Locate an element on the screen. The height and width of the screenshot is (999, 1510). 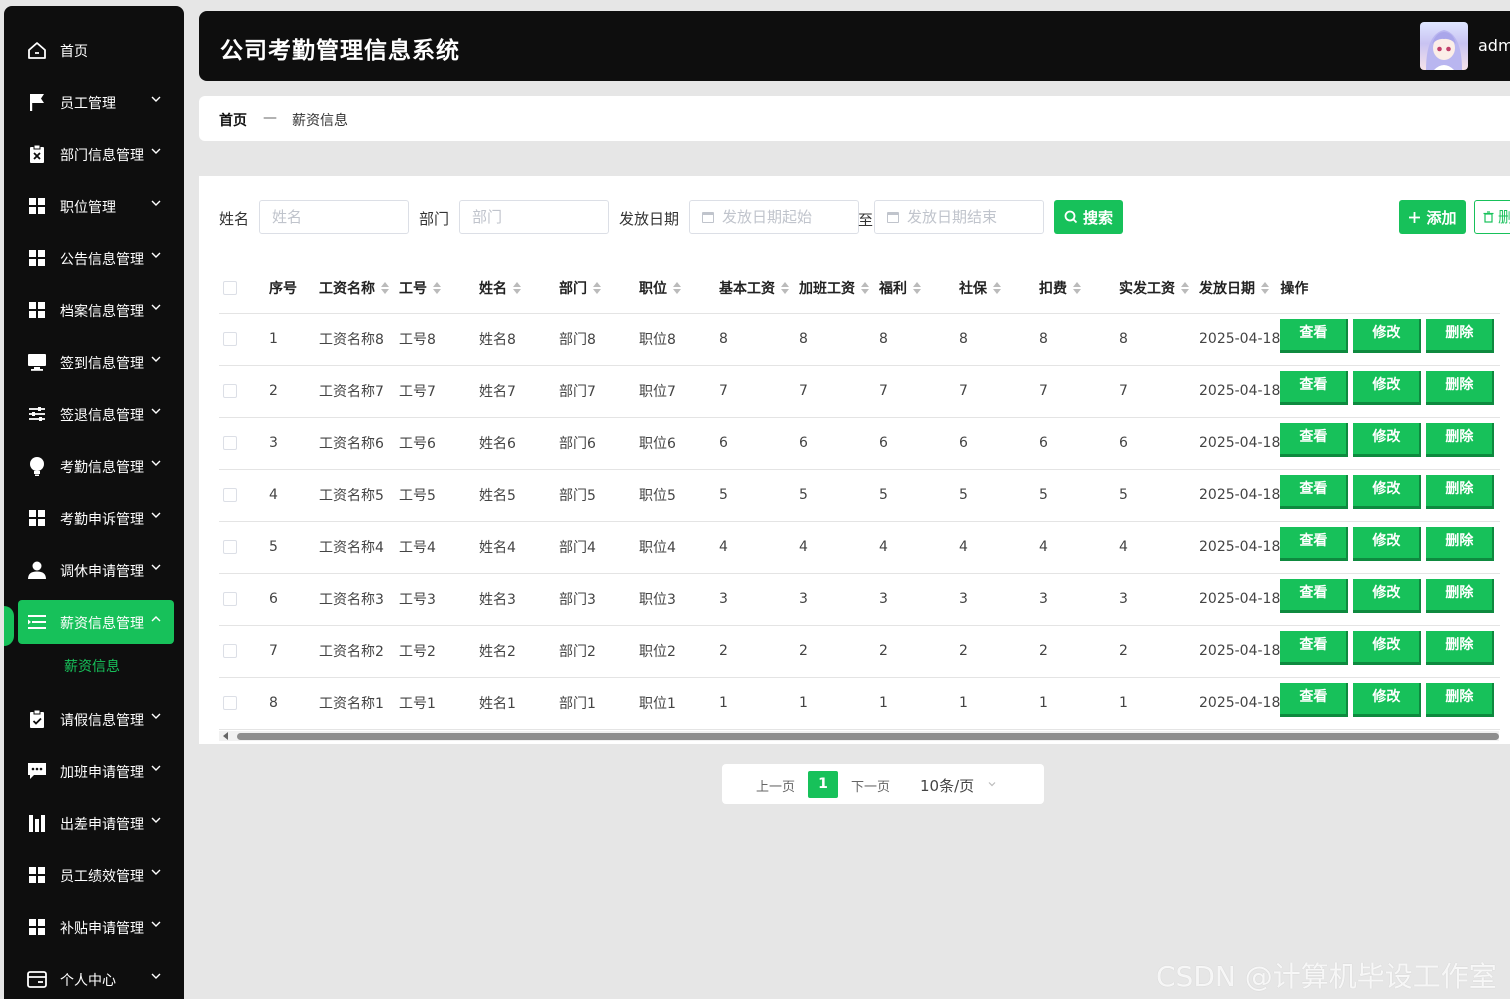
cell-welfare: 1 is located at coordinates (883, 703).